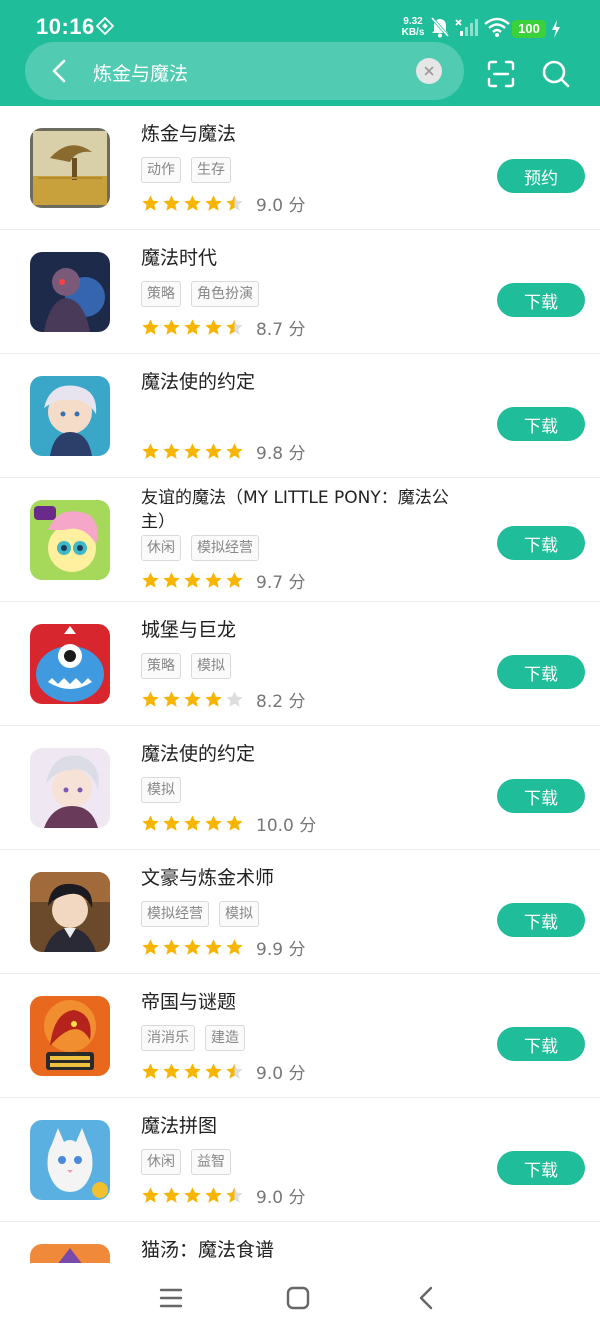  Describe the element at coordinates (541, 176) in the screenshot. I see `reserve-button: 预约` at that location.